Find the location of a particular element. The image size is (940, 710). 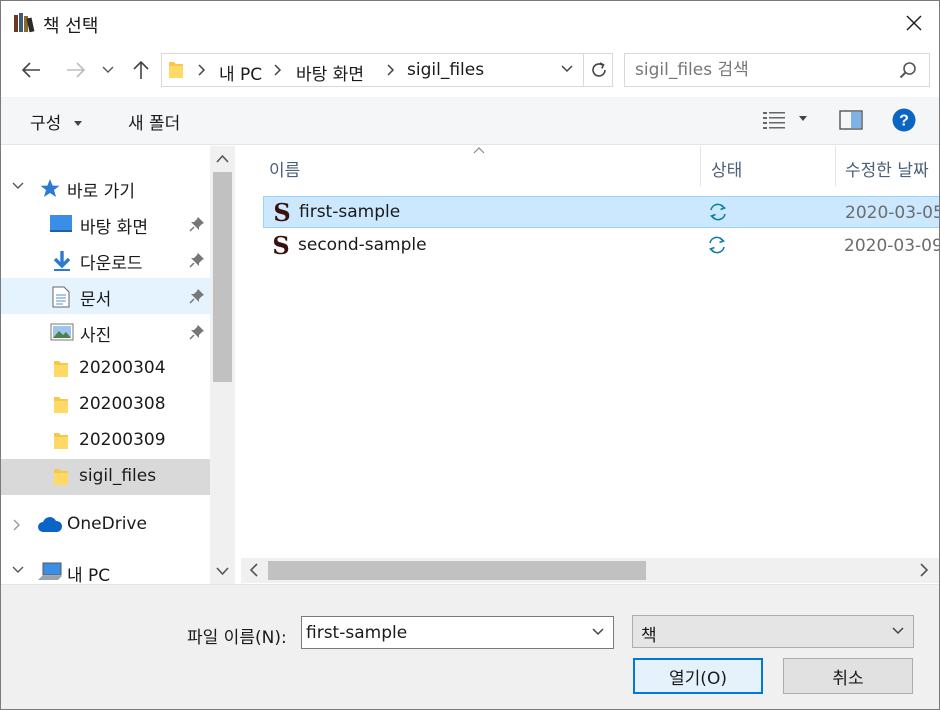

up-button is located at coordinates (141, 70).